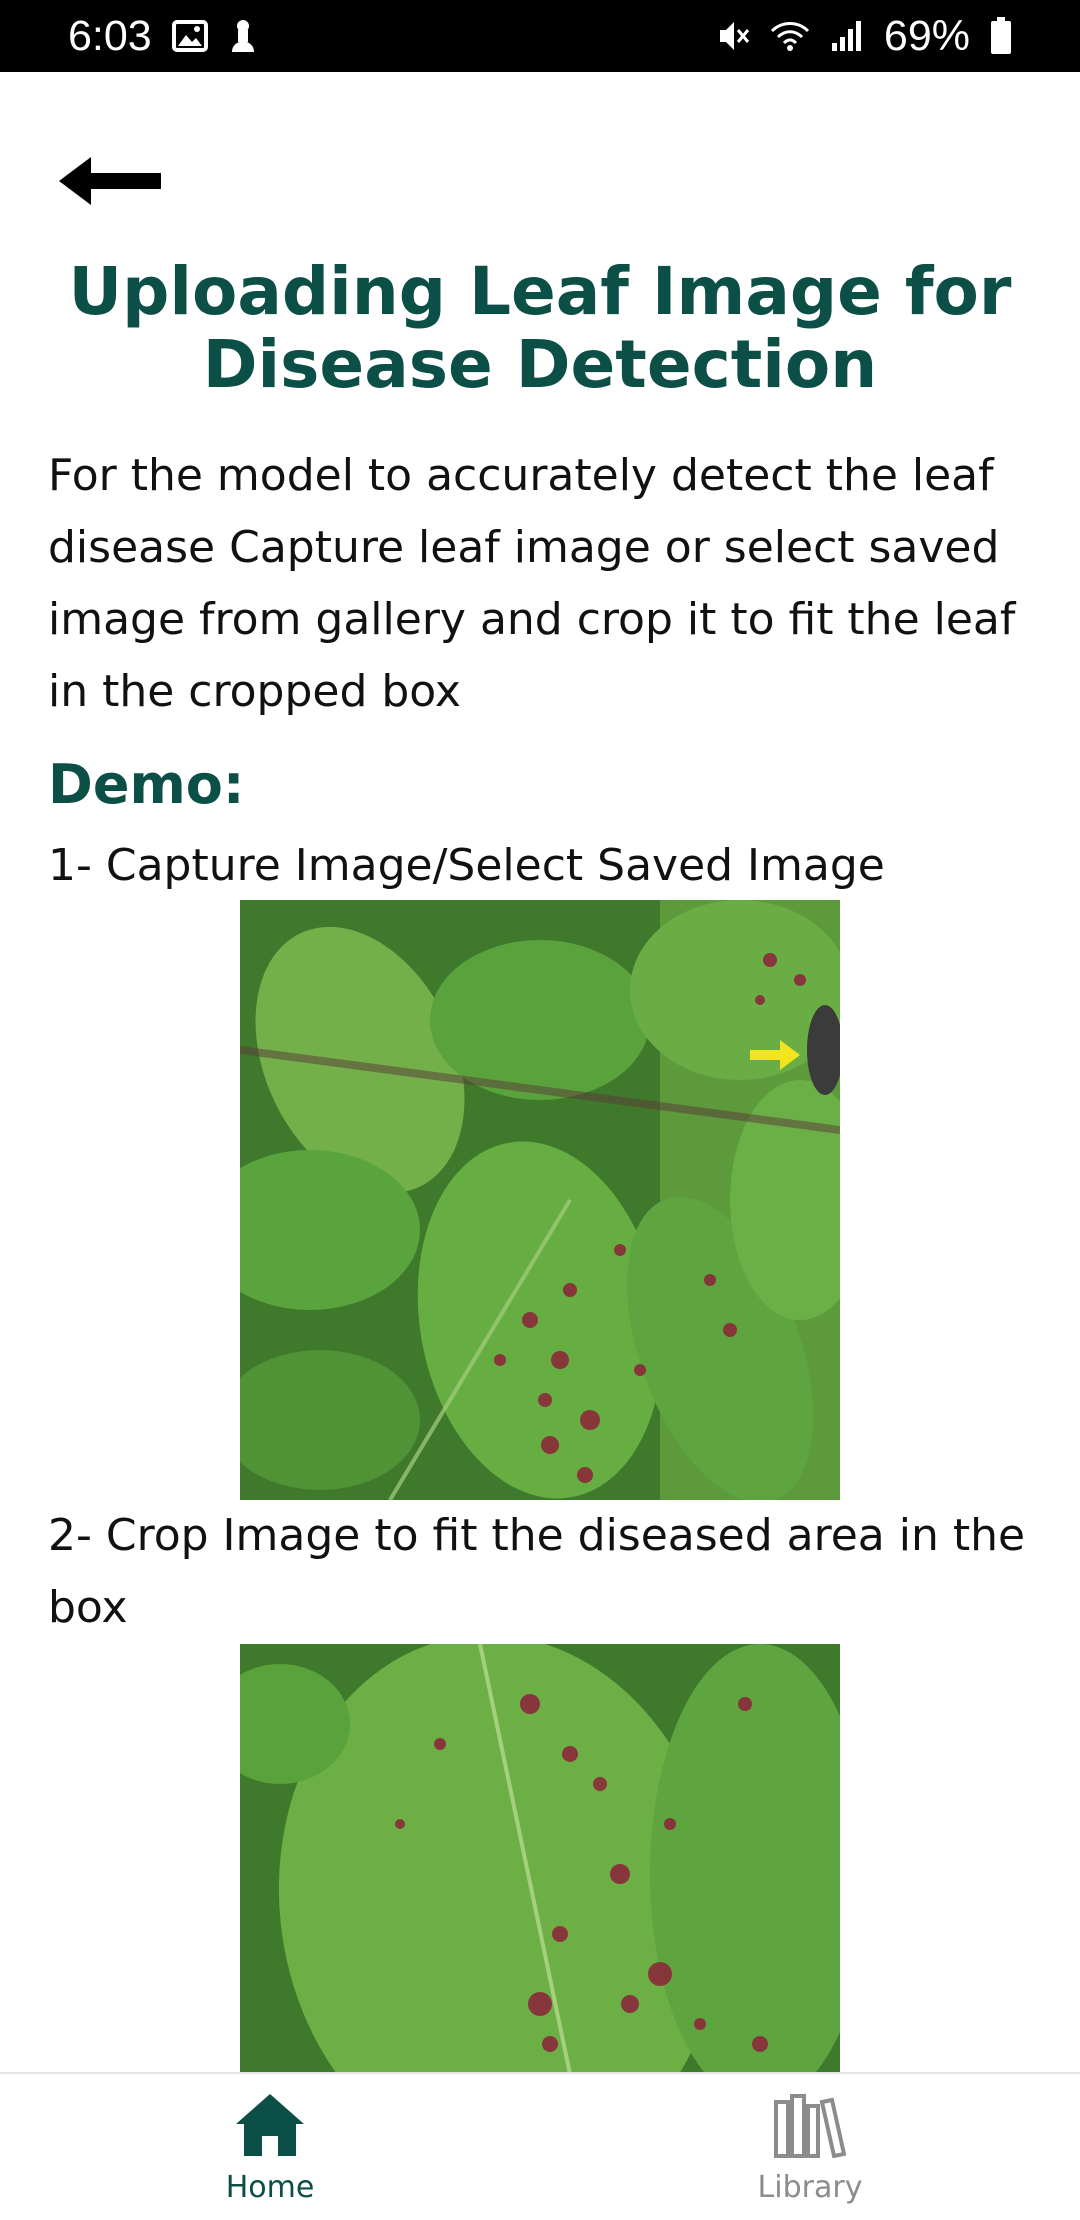 This screenshot has height=2220, width=1080. I want to click on status-bar: 6:03 69%, so click(540, 36).